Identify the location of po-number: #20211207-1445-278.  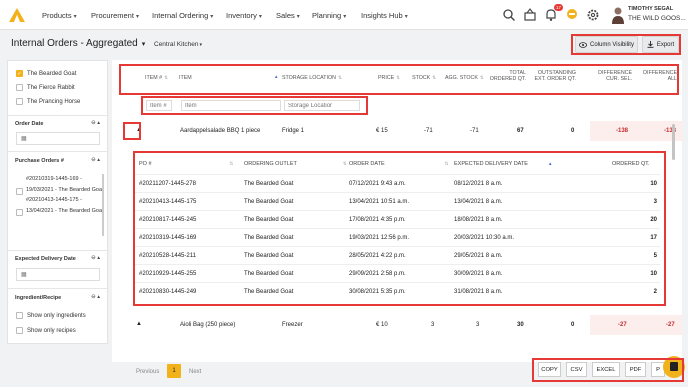
(167, 184).